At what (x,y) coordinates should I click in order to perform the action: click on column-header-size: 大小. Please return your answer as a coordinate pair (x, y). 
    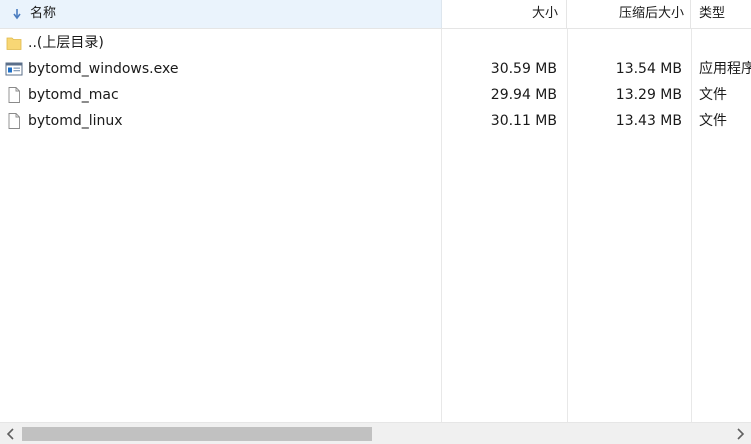
    Looking at the image, I should click on (504, 14).